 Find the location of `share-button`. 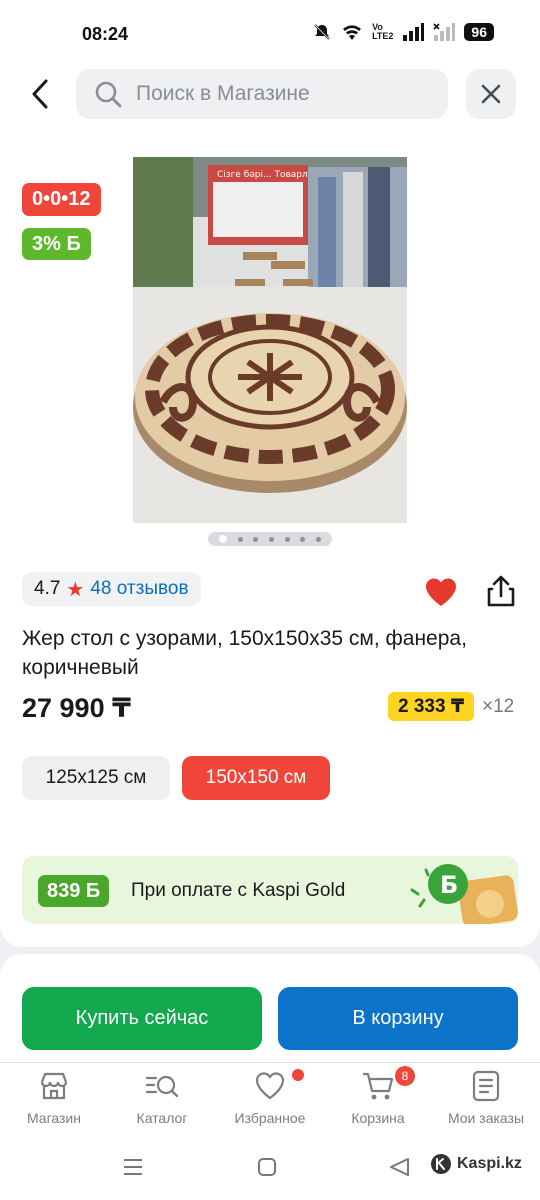

share-button is located at coordinates (501, 593).